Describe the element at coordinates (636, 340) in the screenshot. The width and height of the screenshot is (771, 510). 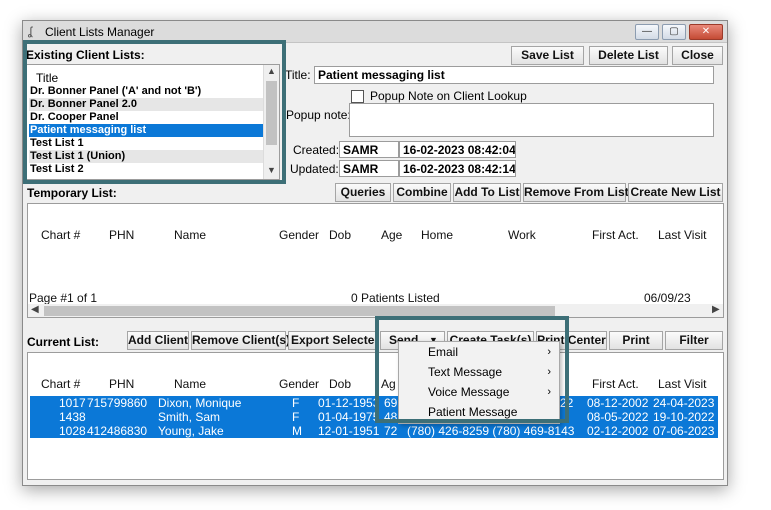
I see `print-button: Print` at that location.